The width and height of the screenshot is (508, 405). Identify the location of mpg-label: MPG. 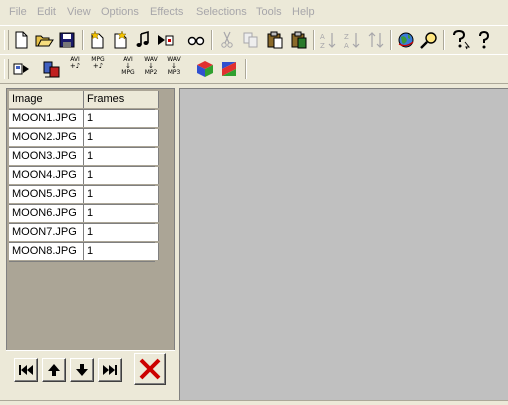
(128, 72).